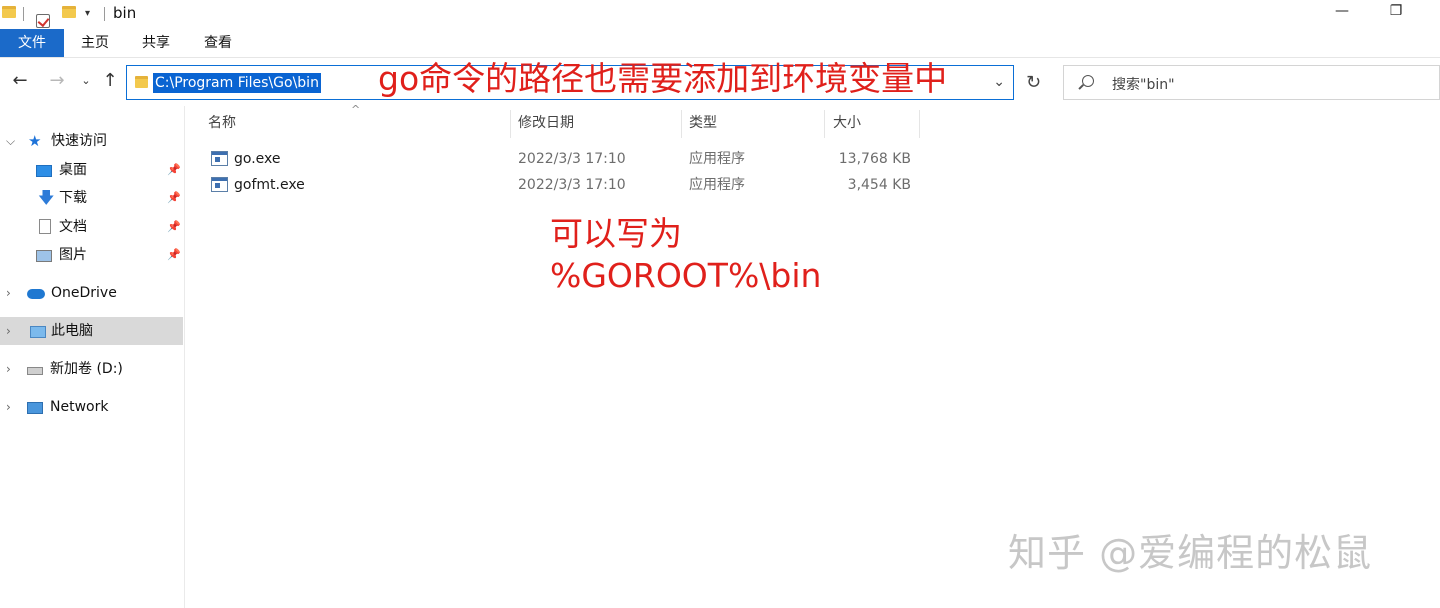 Image resolution: width=1440 pixels, height=608 pixels. Describe the element at coordinates (686, 275) in the screenshot. I see `annotation-goroot-line2: %GOROOT%\bin` at that location.